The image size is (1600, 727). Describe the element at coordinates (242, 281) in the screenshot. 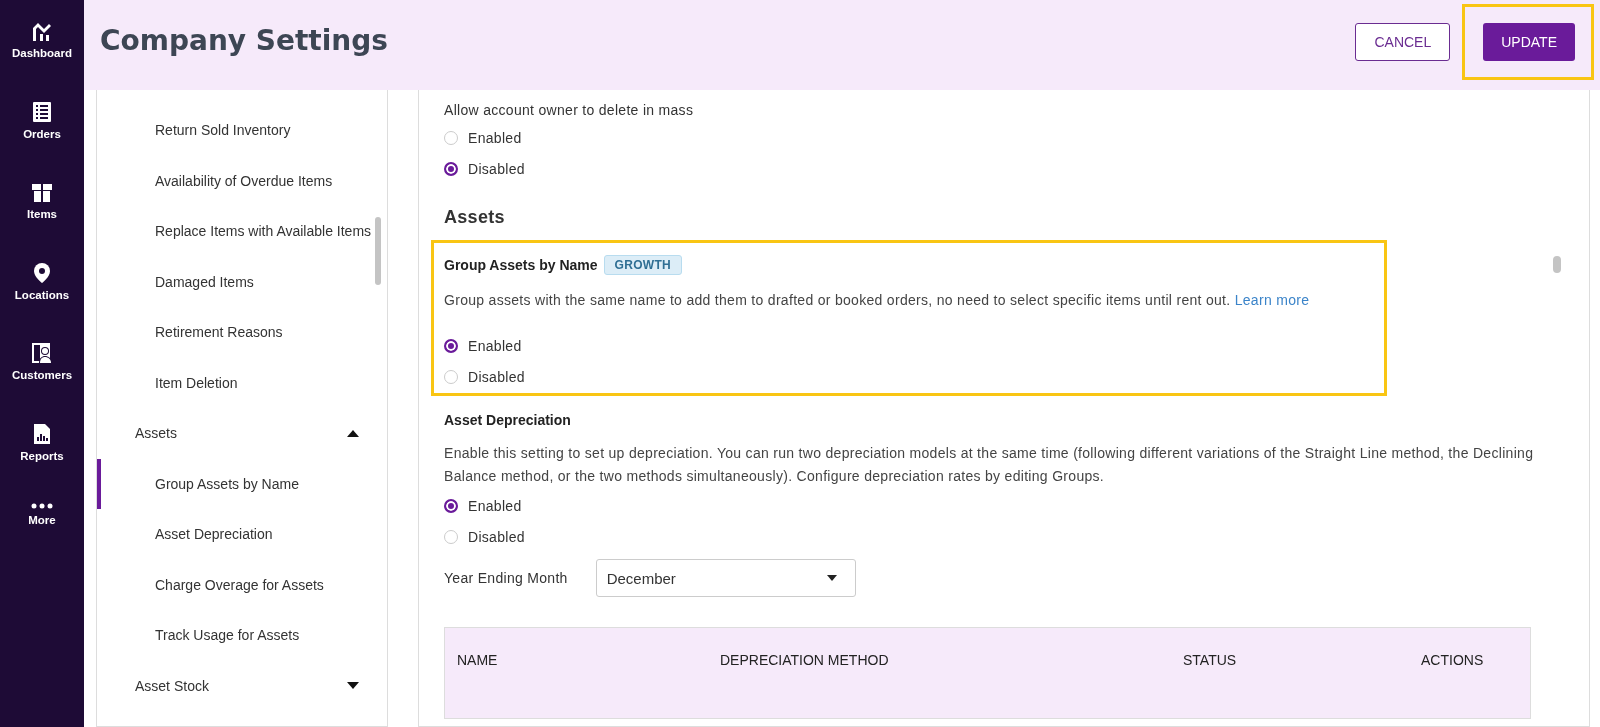

I see `menu-item: Damaged Items` at that location.